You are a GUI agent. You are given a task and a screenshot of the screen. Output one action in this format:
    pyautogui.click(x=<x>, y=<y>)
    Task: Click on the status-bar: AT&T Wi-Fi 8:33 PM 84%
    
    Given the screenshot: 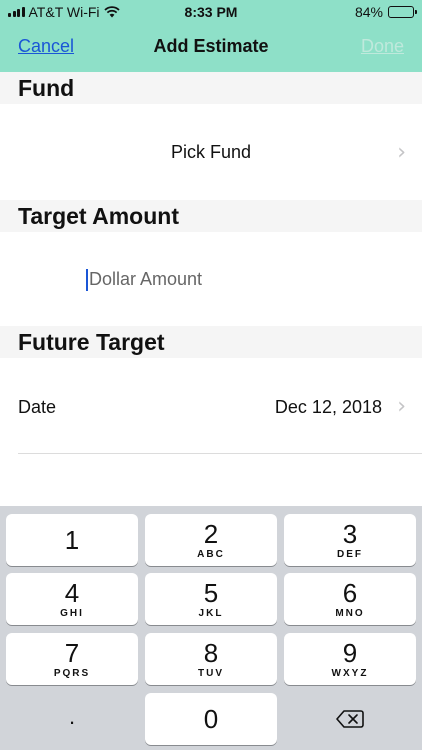 What is the action you would take?
    pyautogui.click(x=211, y=12)
    